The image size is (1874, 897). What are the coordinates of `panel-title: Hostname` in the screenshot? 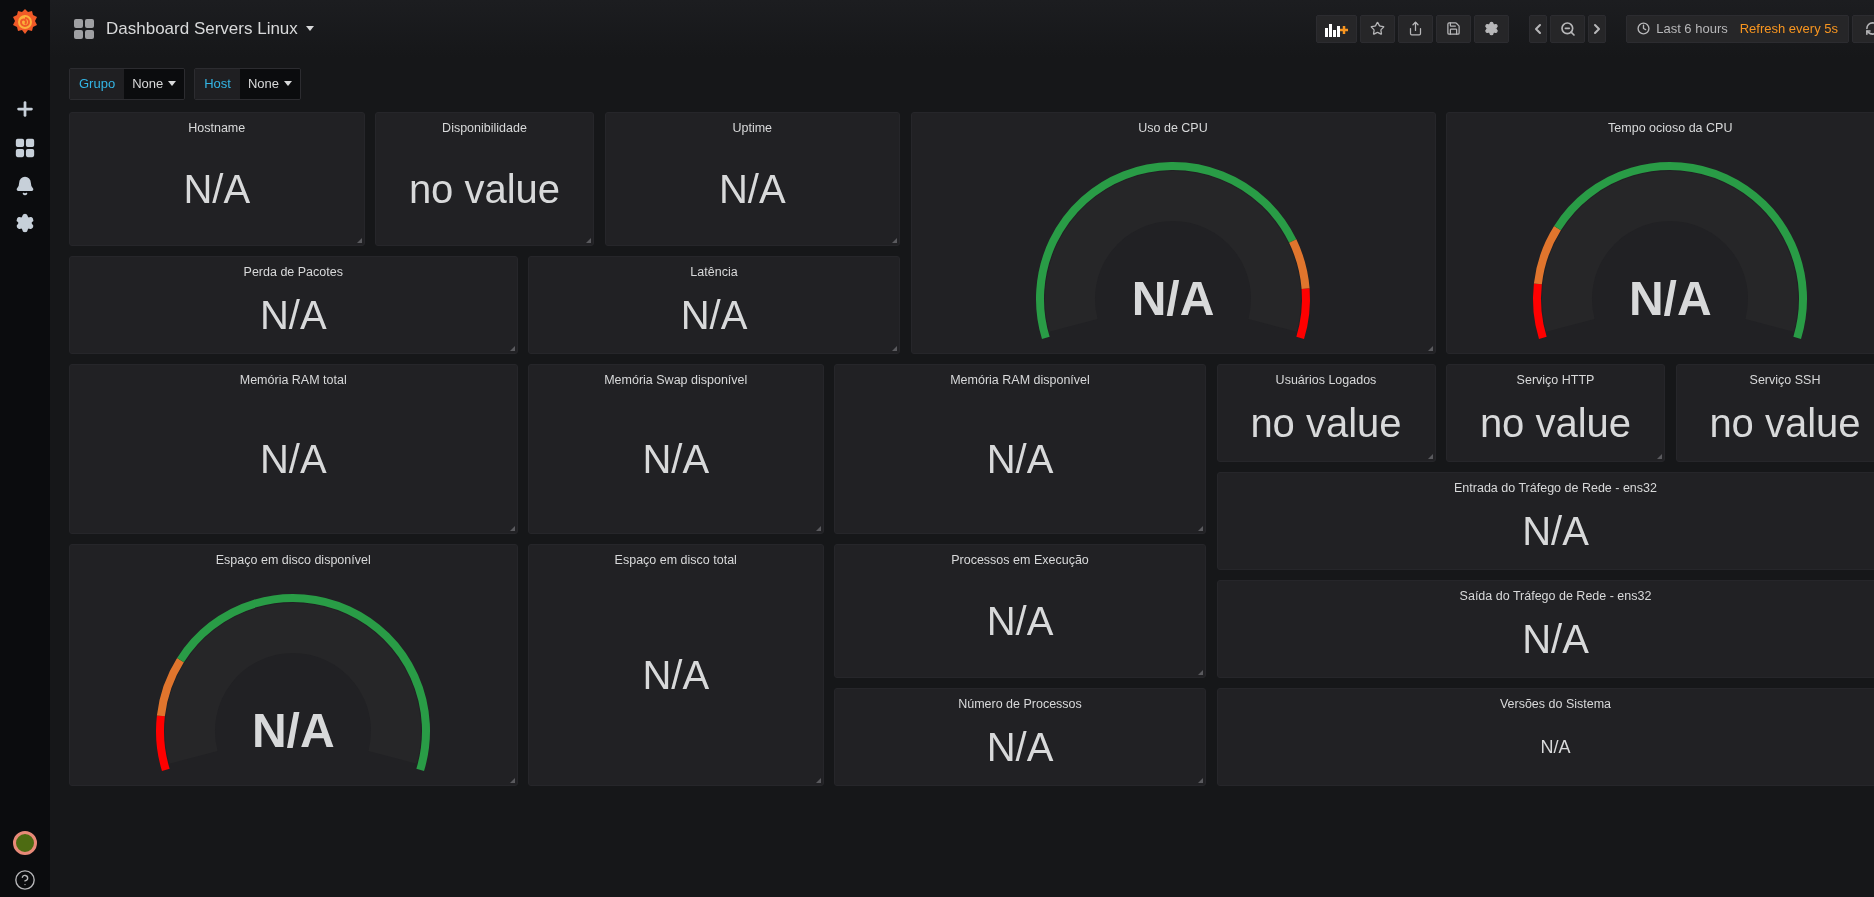 It's located at (217, 128).